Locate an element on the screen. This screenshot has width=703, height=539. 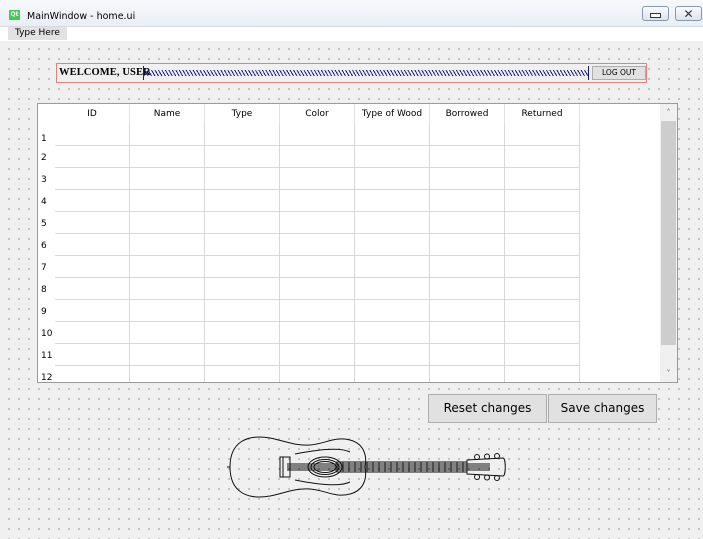
column-header-color: Color is located at coordinates (317, 114).